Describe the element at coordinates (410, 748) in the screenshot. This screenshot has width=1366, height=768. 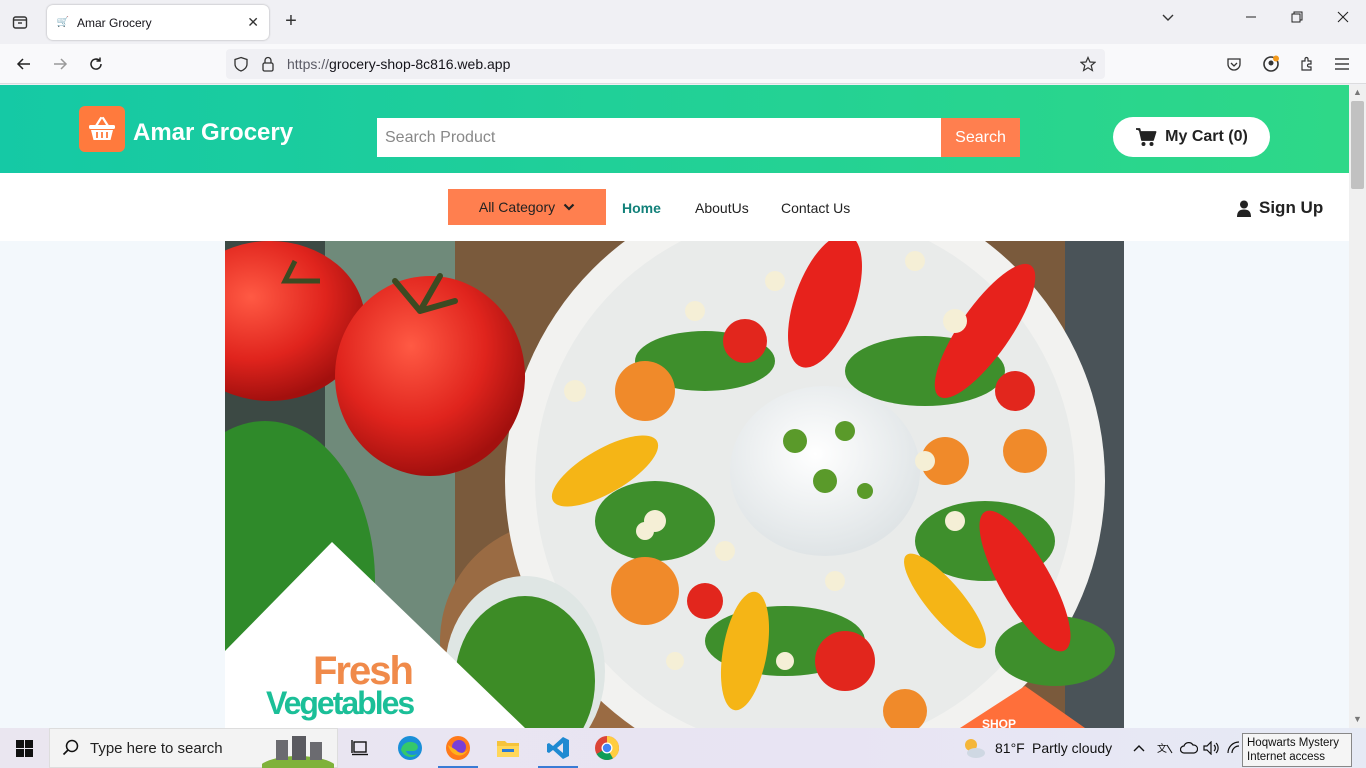
I see `edge-browser-icon` at that location.